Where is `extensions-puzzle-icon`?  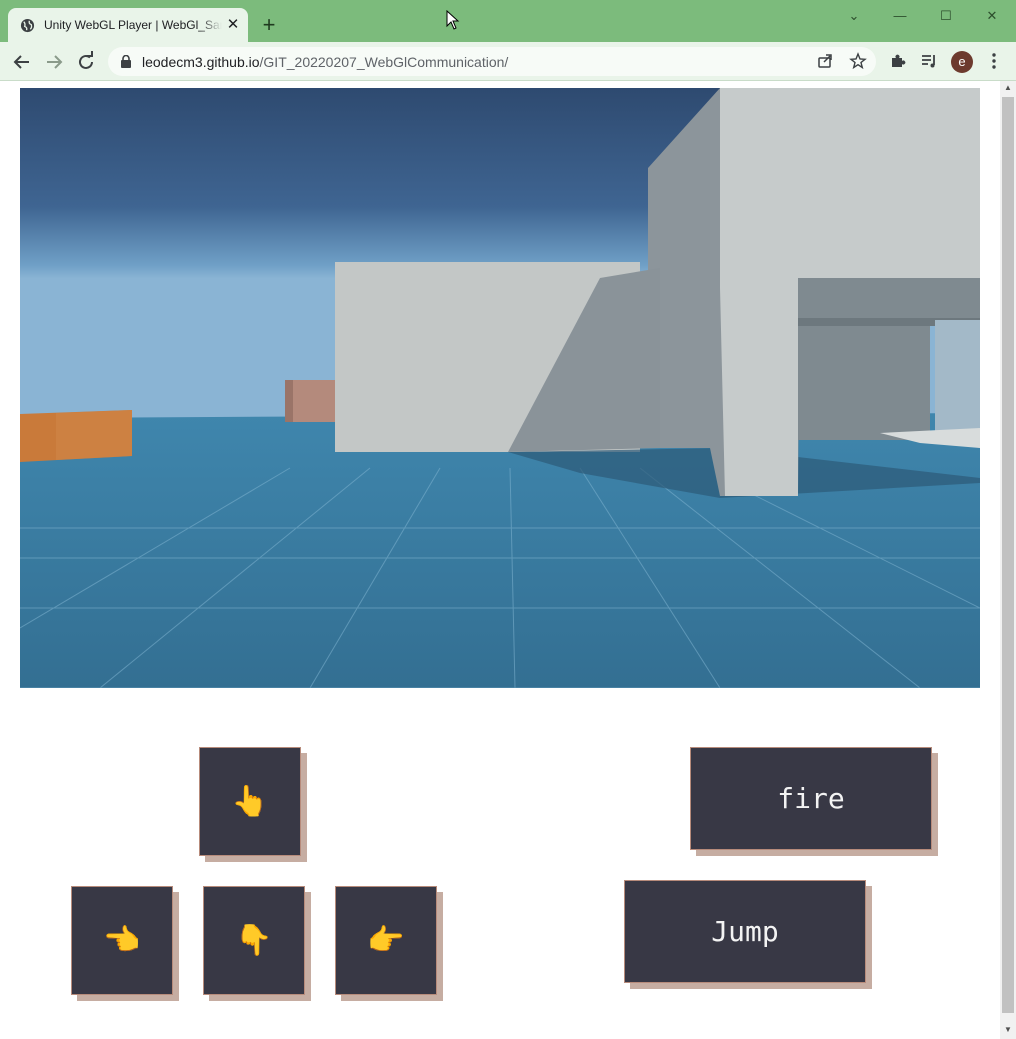 extensions-puzzle-icon is located at coordinates (898, 61).